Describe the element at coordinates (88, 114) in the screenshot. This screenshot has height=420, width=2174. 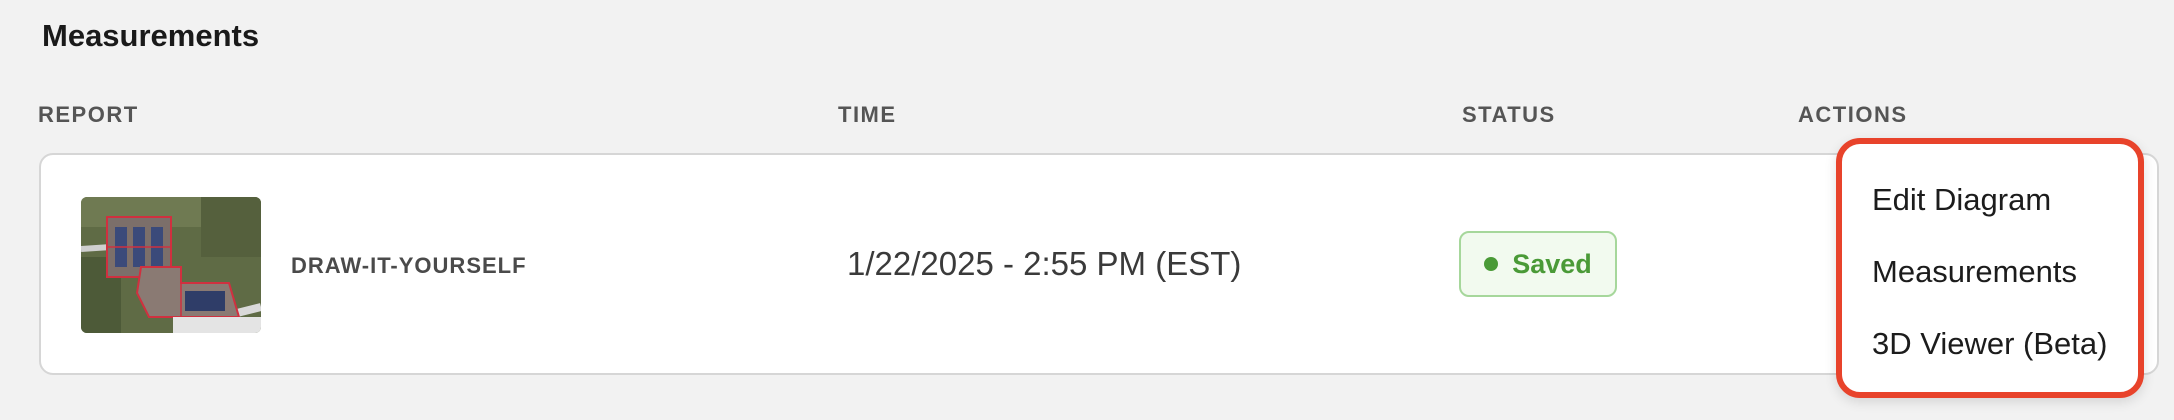
I see `column-header-report: REPORT` at that location.